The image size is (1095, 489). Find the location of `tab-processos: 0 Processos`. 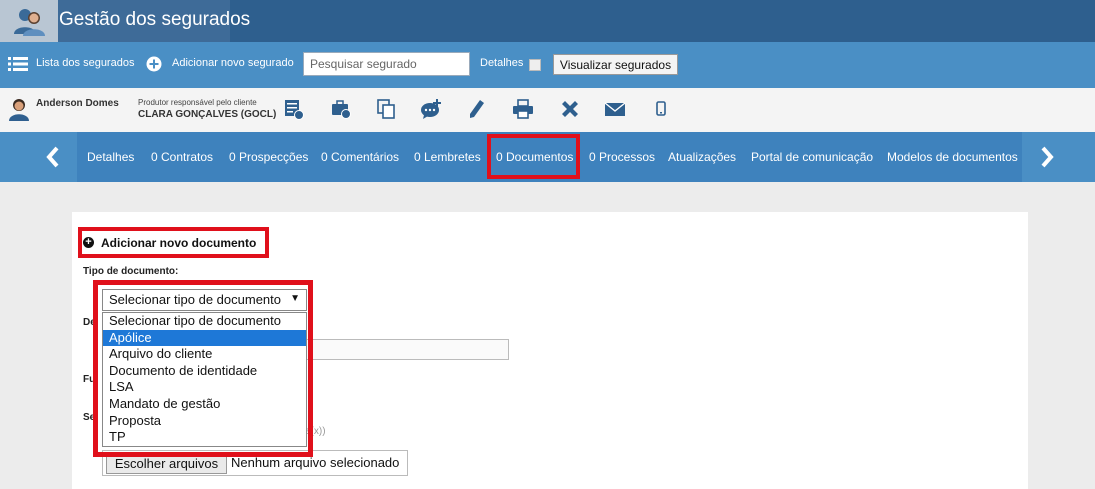

tab-processos: 0 Processos is located at coordinates (622, 157).